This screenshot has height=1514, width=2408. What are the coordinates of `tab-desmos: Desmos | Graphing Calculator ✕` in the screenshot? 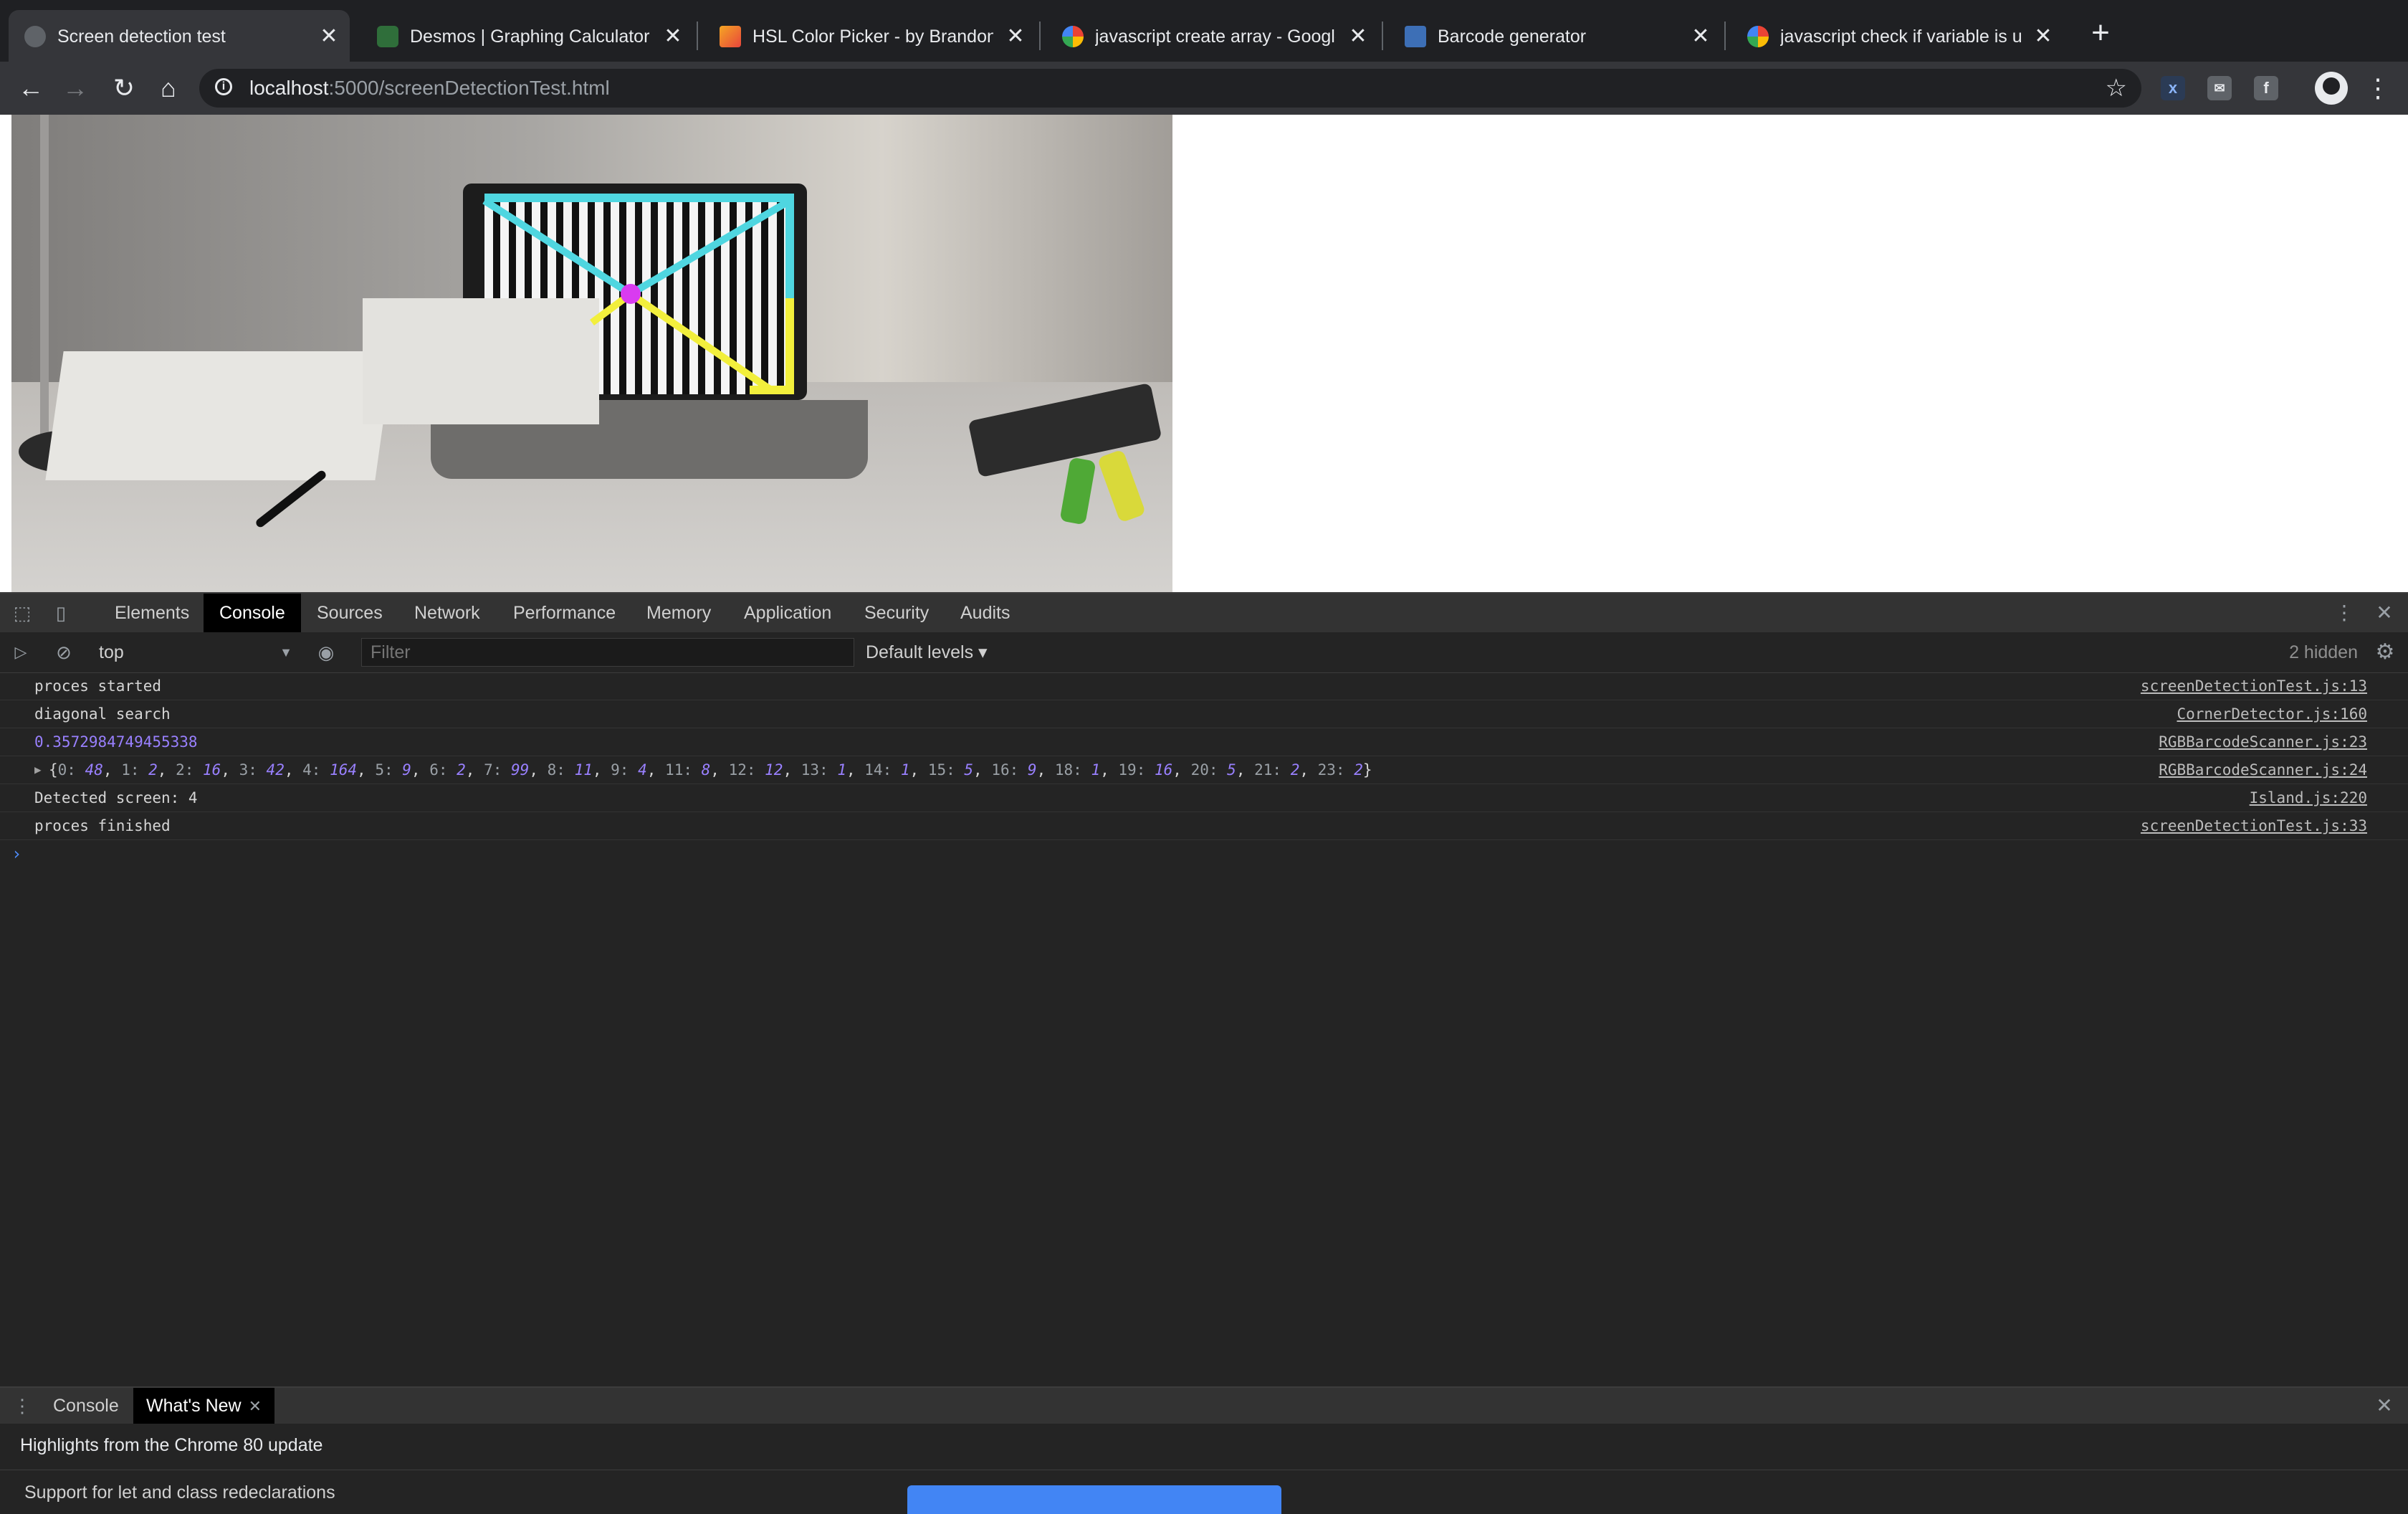 It's located at (527, 36).